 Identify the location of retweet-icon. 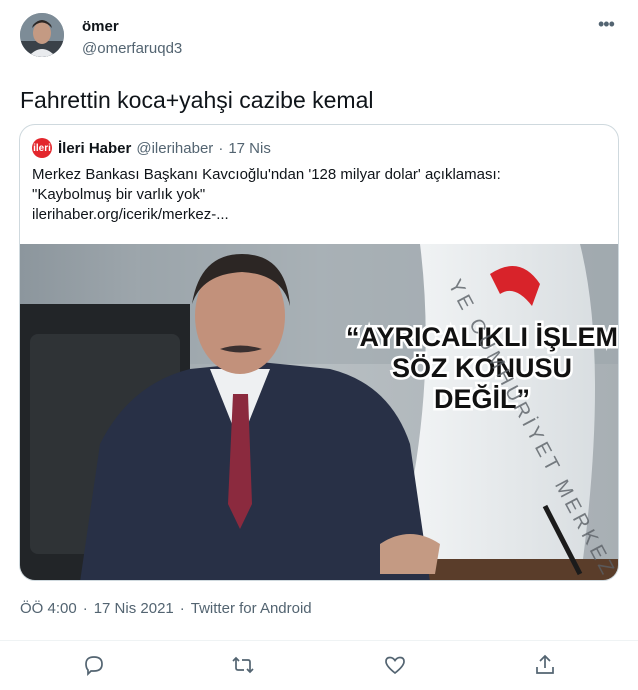
(243, 665).